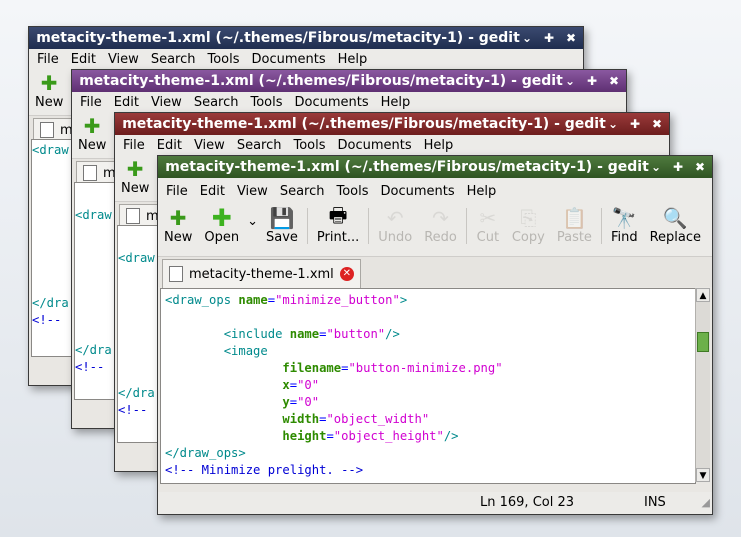 This screenshot has height=537, width=741. Describe the element at coordinates (655, 502) in the screenshot. I see `insert-mode: INS` at that location.